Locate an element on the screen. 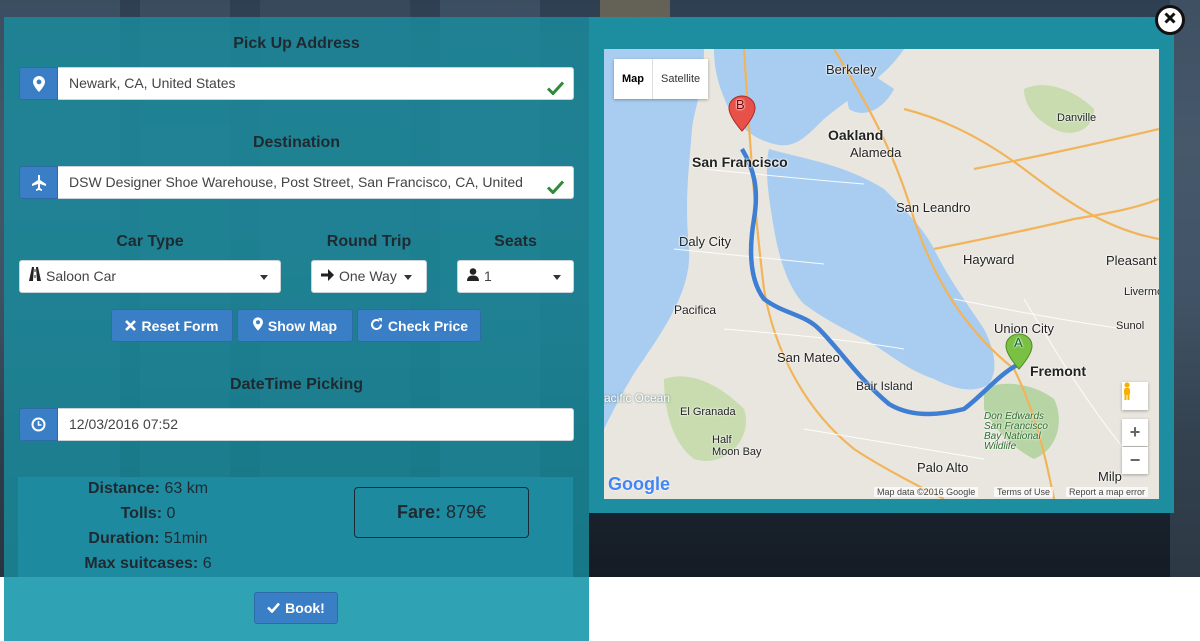  show-map-label: Show Map is located at coordinates (302, 325).